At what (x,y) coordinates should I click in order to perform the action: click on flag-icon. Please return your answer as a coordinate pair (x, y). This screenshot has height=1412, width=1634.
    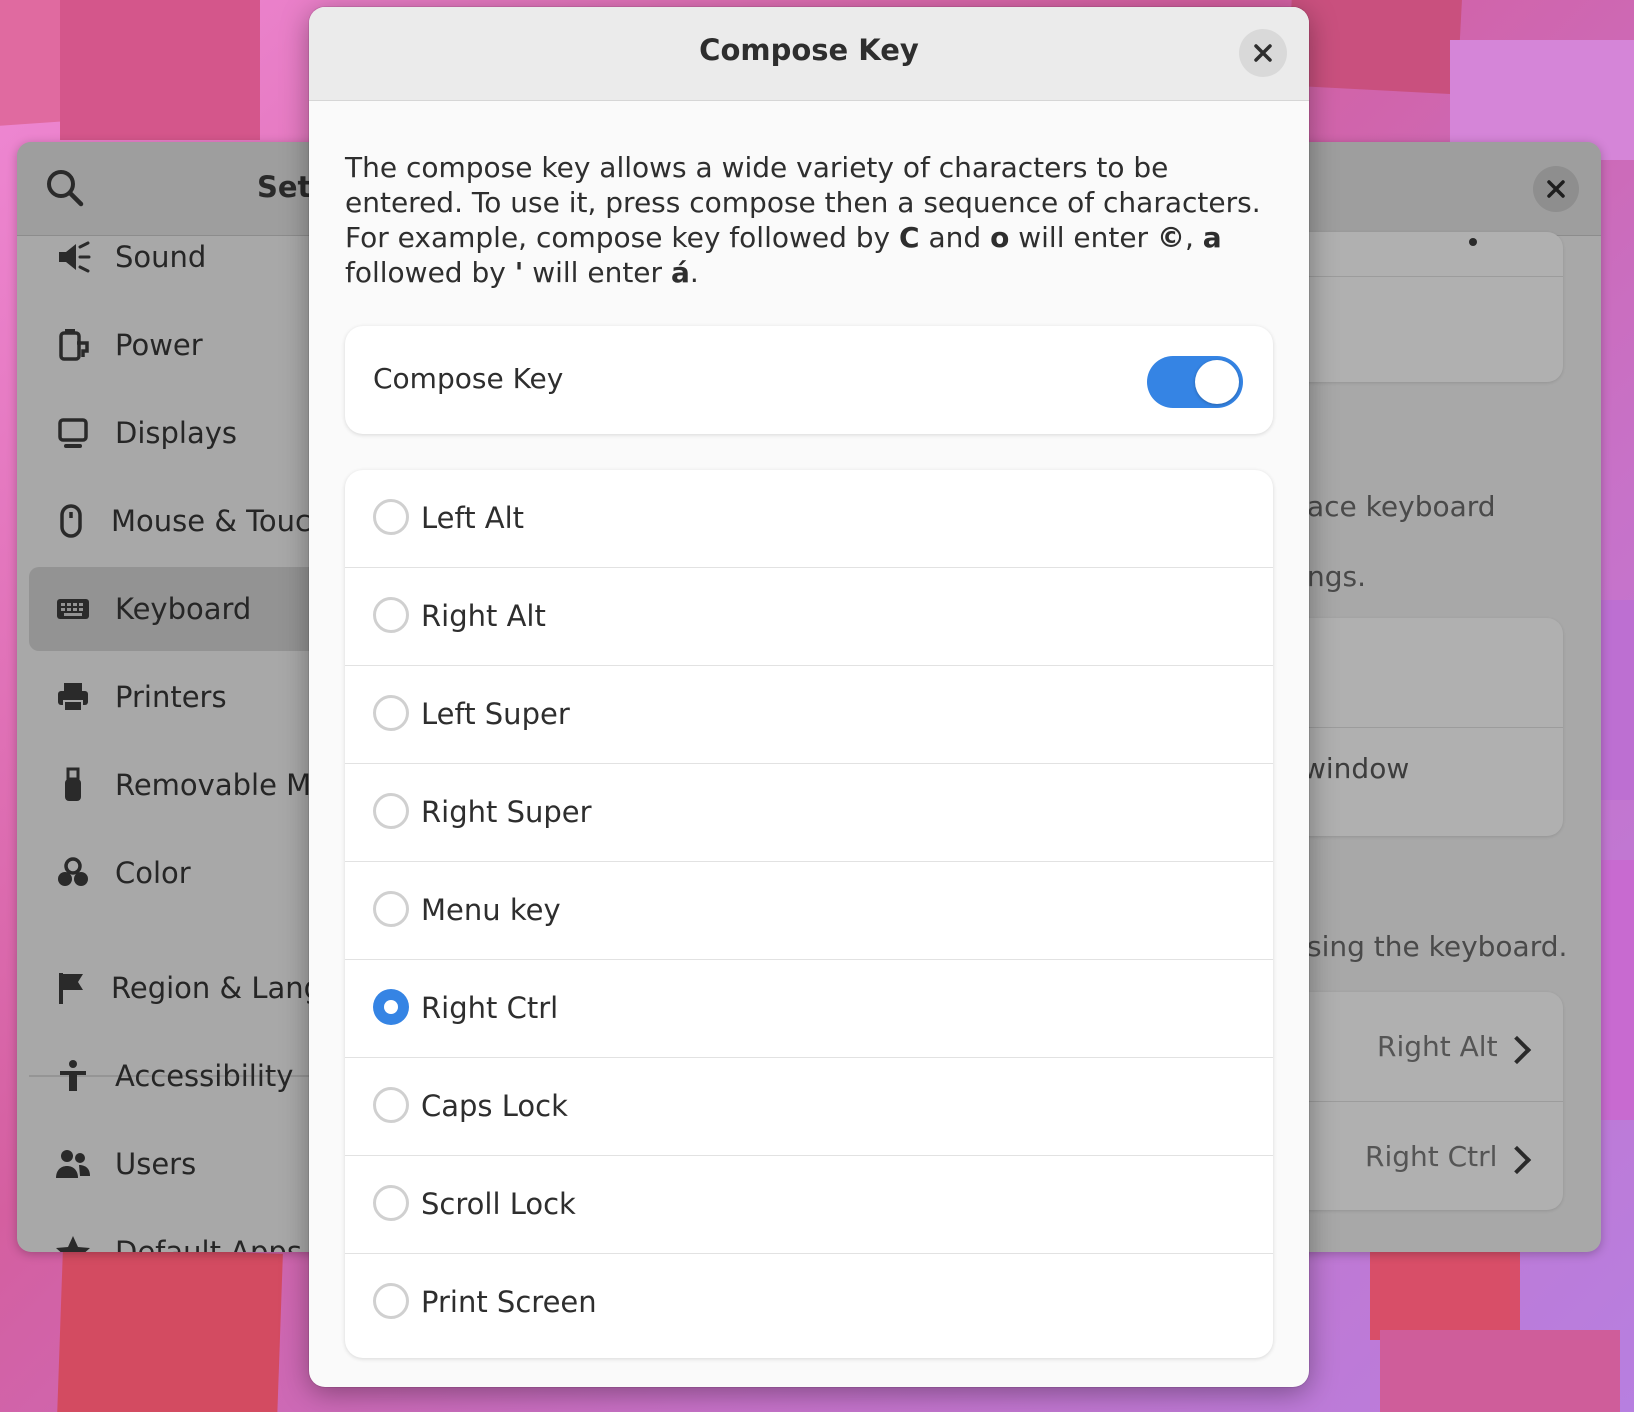
    Looking at the image, I should click on (71, 988).